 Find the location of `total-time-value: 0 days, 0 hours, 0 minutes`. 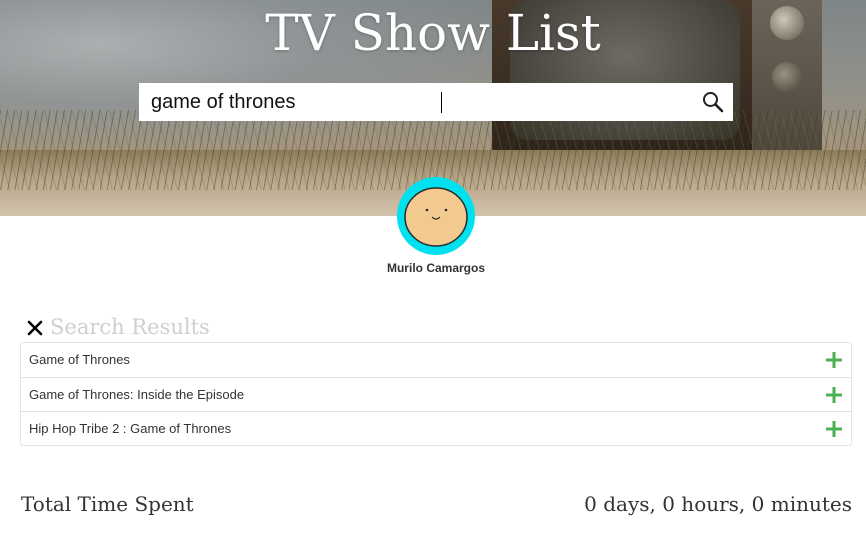

total-time-value: 0 days, 0 hours, 0 minutes is located at coordinates (718, 504).